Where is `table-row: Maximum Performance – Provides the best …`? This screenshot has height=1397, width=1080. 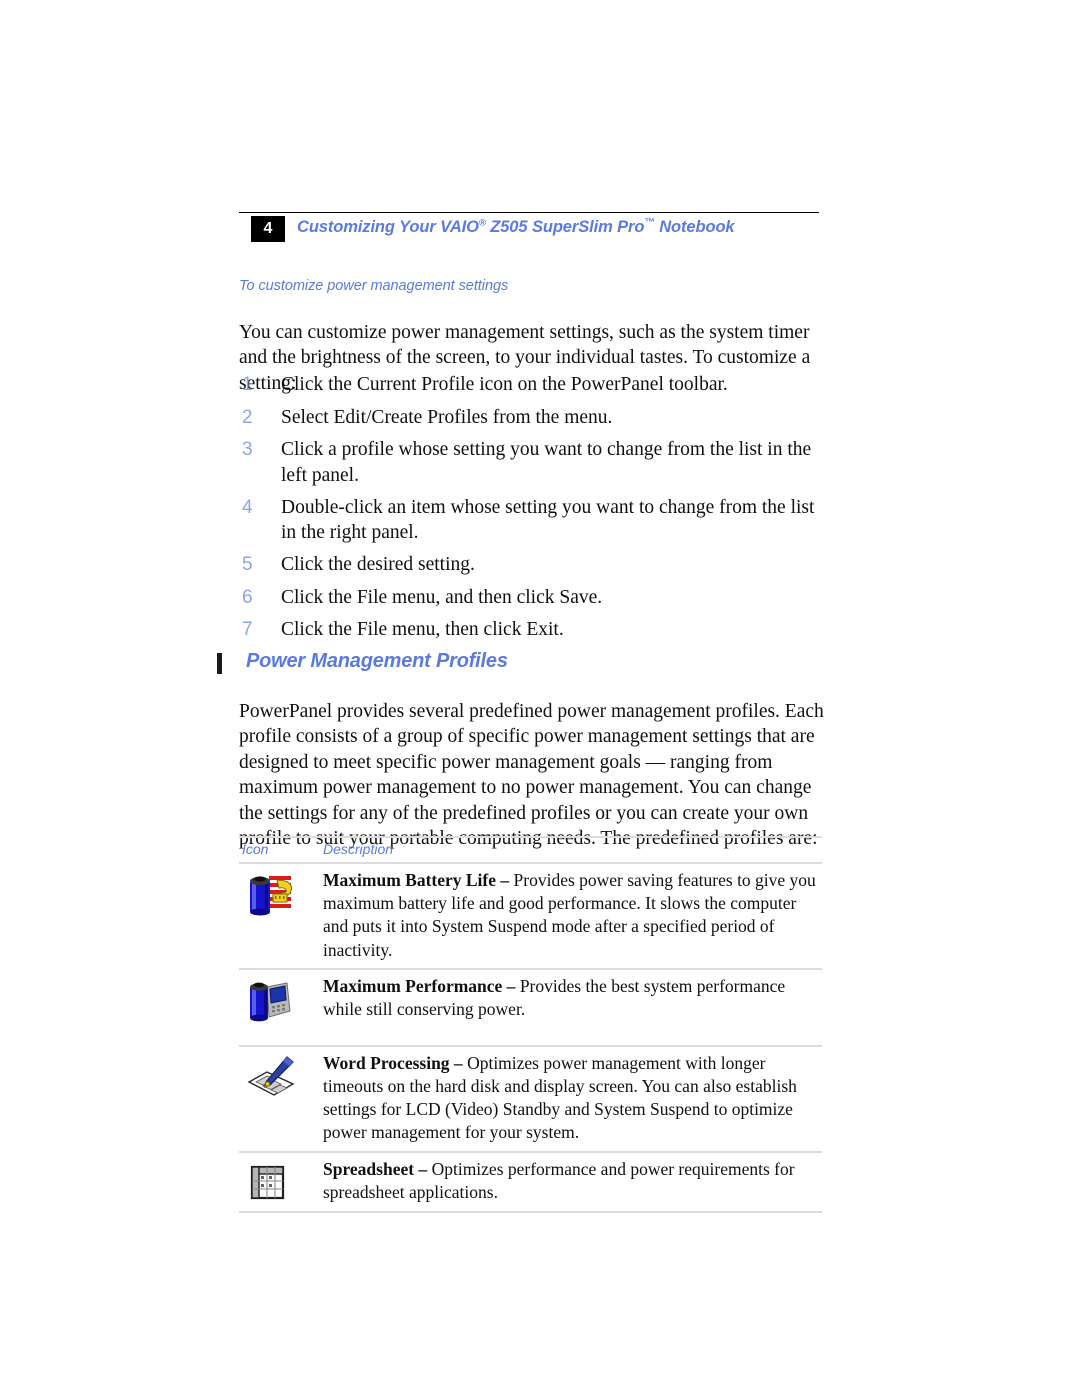 table-row: Maximum Performance – Provides the best … is located at coordinates (530, 1007).